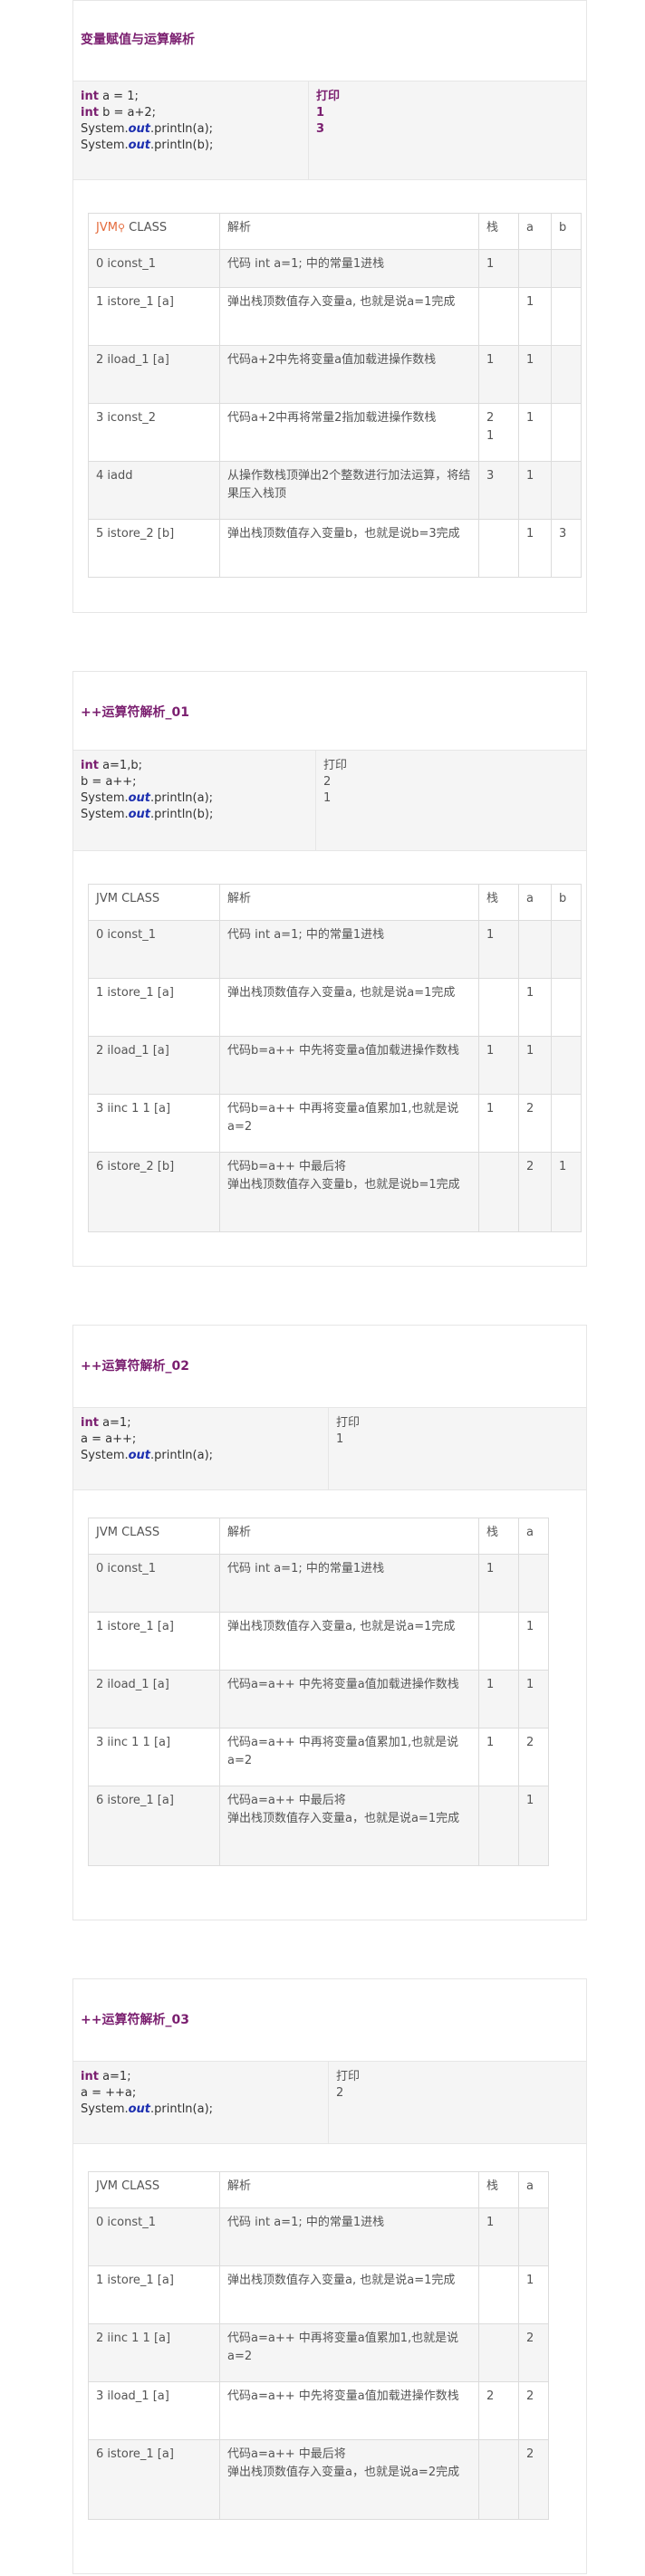 The width and height of the screenshot is (645, 2576). Describe the element at coordinates (567, 902) in the screenshot. I see `header-cell: b` at that location.